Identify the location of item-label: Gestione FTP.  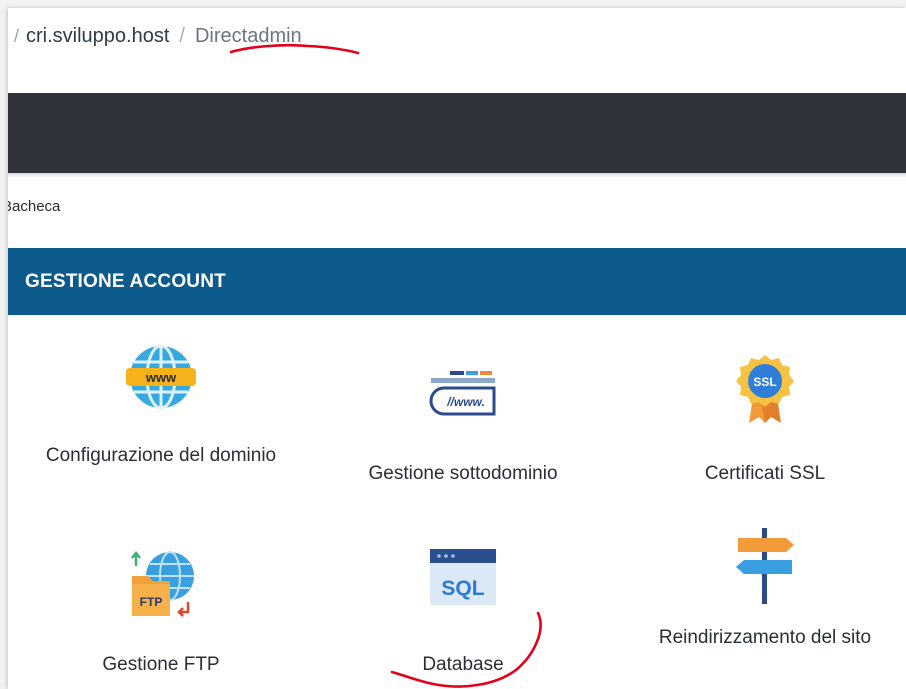
(161, 664).